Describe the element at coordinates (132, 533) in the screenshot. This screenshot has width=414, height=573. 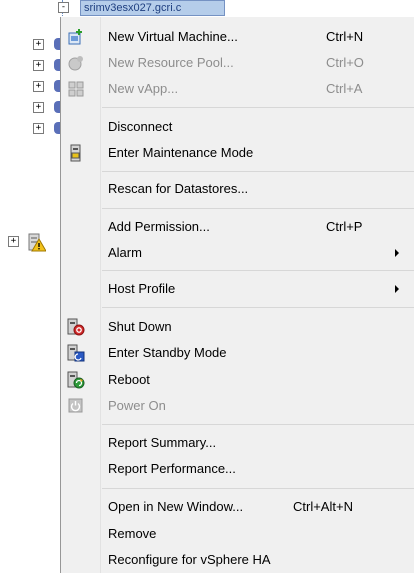
I see `menu-item-label: Remove` at that location.